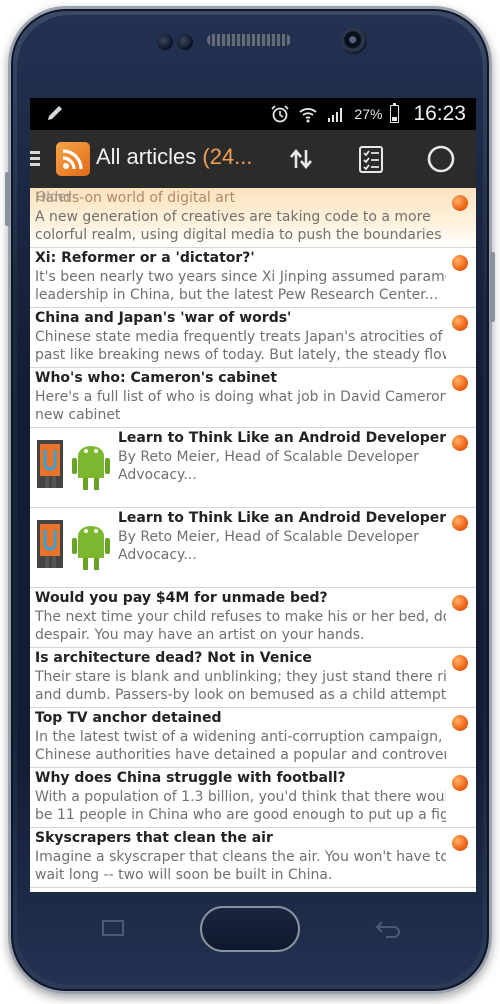 This screenshot has height=1004, width=500. I want to click on back-icon, so click(388, 931).